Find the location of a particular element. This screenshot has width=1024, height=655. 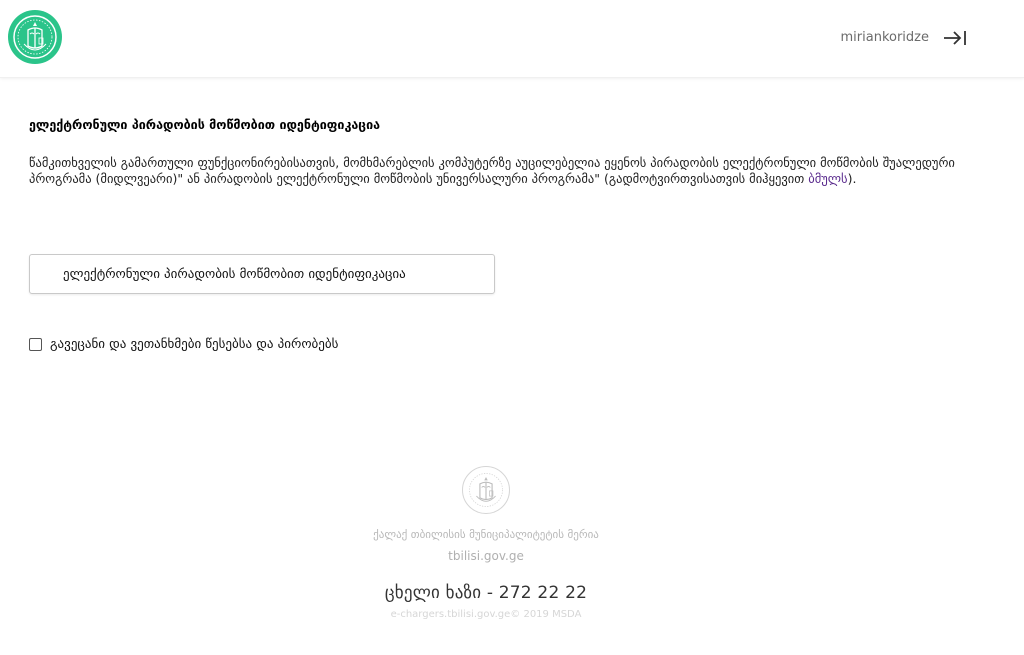

username: miriankoridze is located at coordinates (885, 37).